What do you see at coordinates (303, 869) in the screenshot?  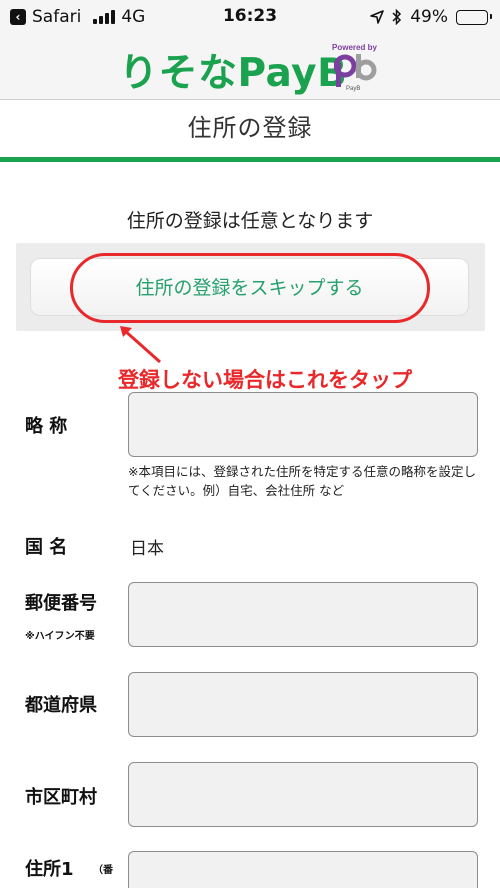 I see `address1-input` at bounding box center [303, 869].